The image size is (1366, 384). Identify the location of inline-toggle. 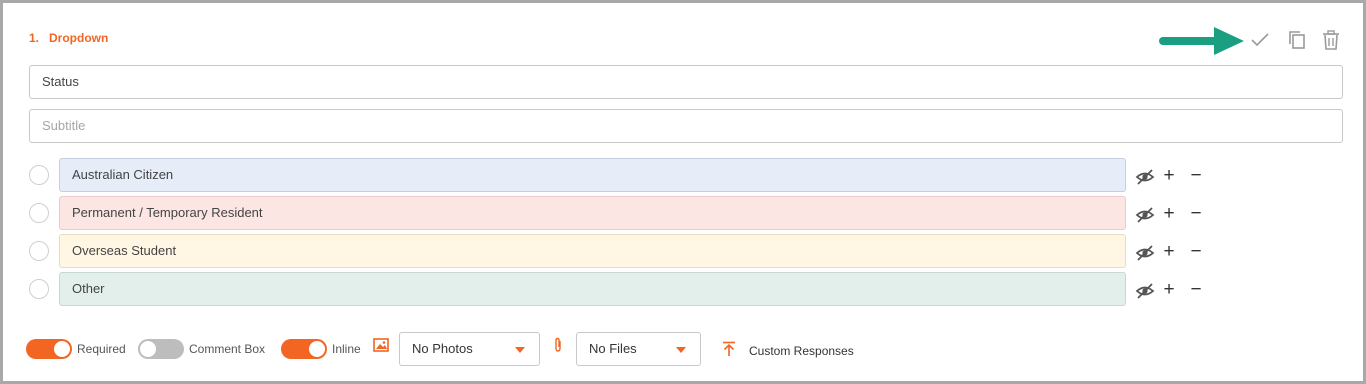
(304, 349).